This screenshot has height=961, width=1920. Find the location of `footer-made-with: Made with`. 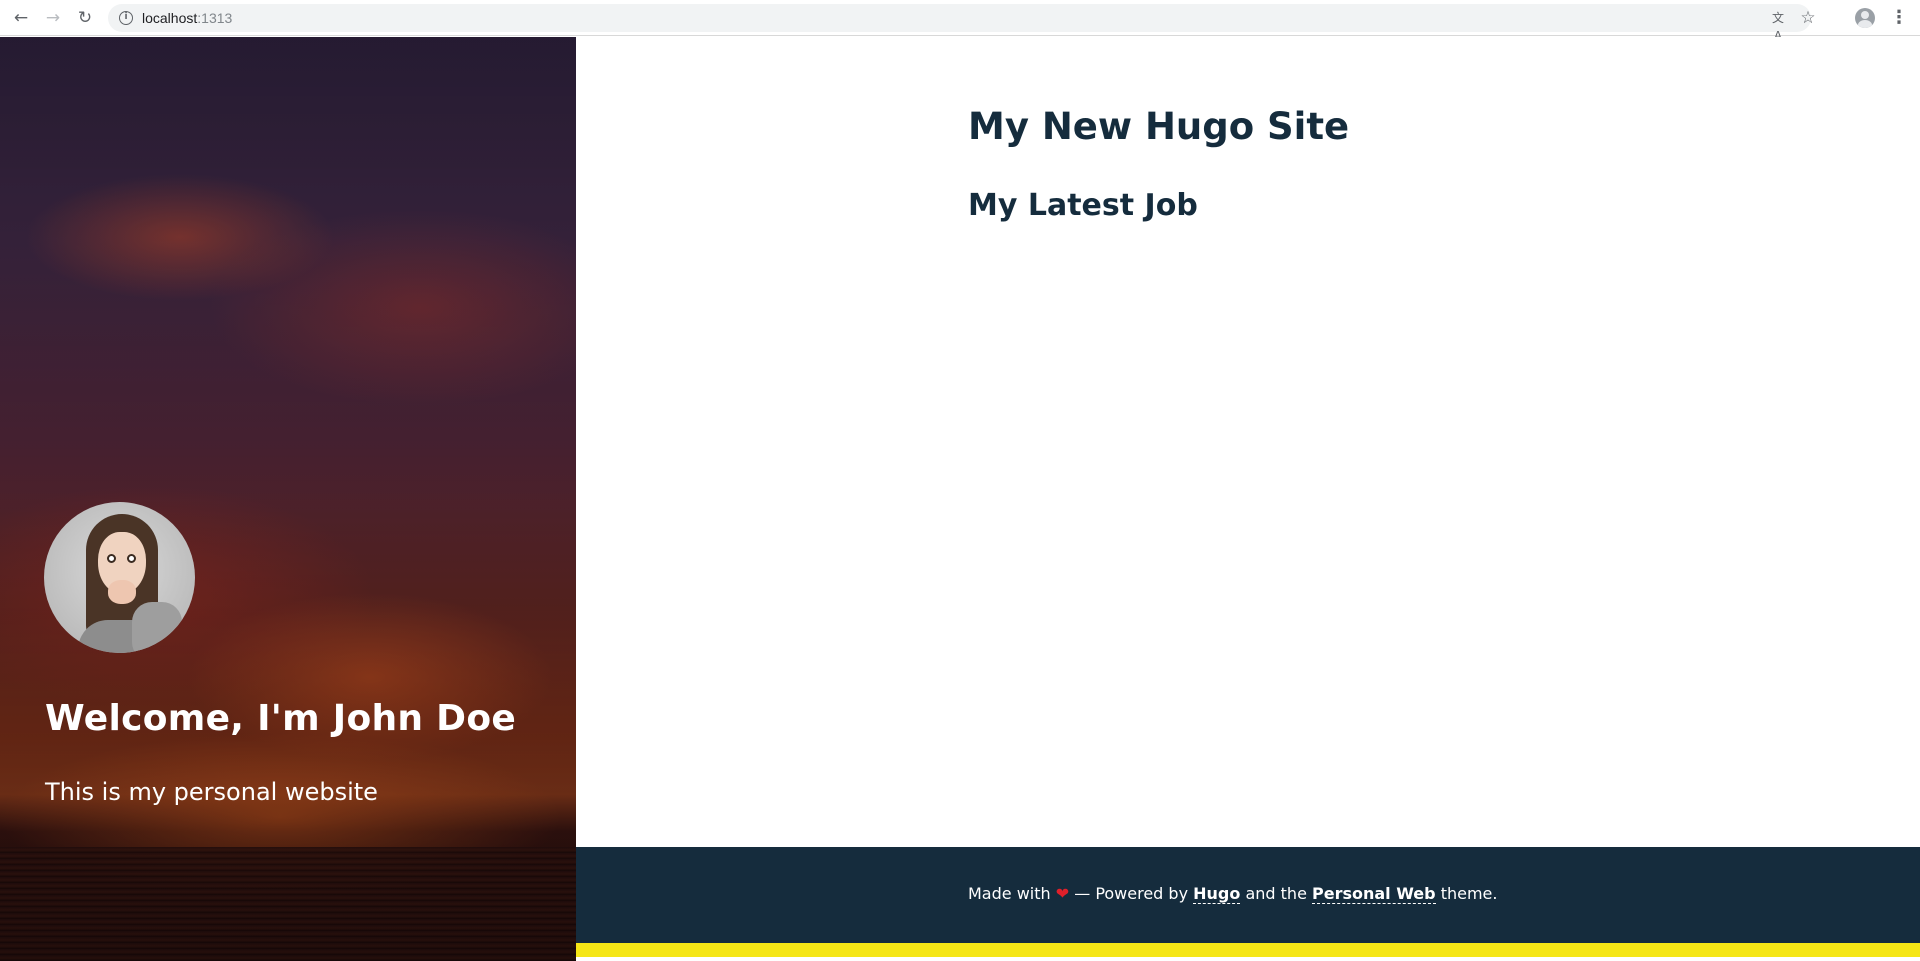

footer-made-with: Made with is located at coordinates (1009, 893).